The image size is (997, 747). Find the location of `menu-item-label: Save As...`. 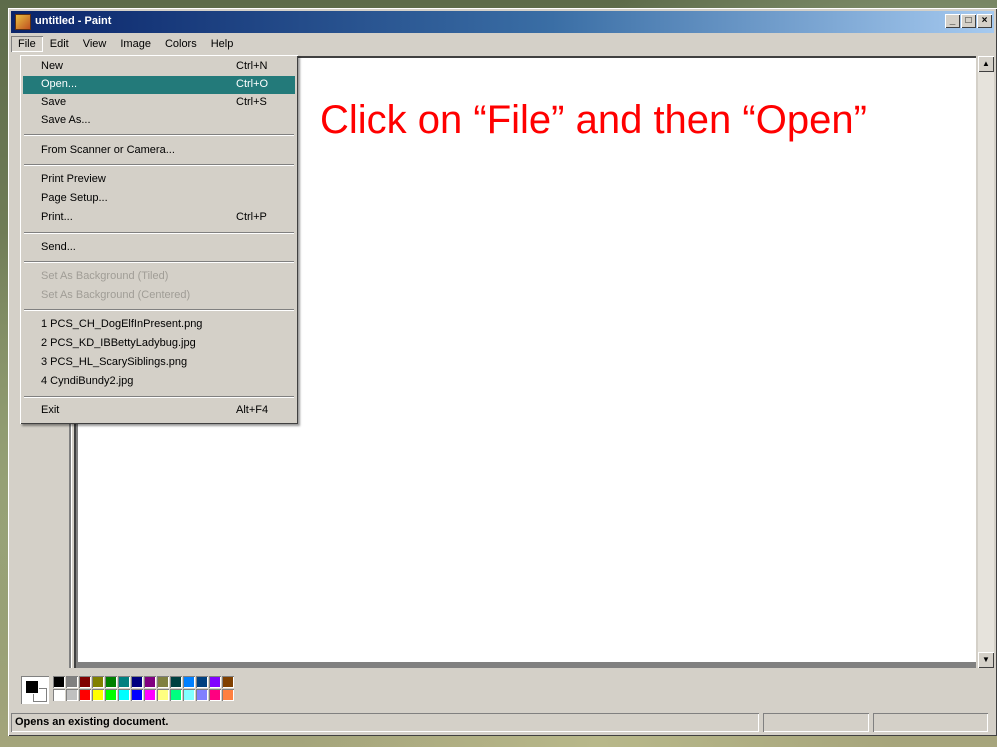

menu-item-label: Save As... is located at coordinates (66, 120).